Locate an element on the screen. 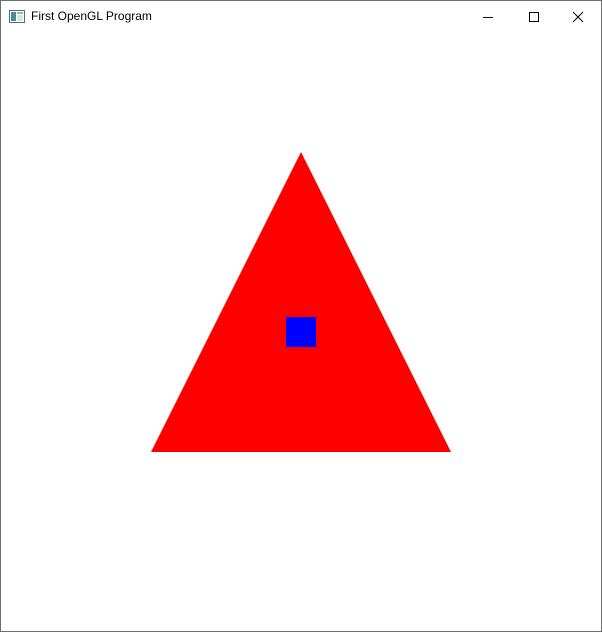 This screenshot has width=602, height=632. title-bar: First OpenGL Program is located at coordinates (301, 16).